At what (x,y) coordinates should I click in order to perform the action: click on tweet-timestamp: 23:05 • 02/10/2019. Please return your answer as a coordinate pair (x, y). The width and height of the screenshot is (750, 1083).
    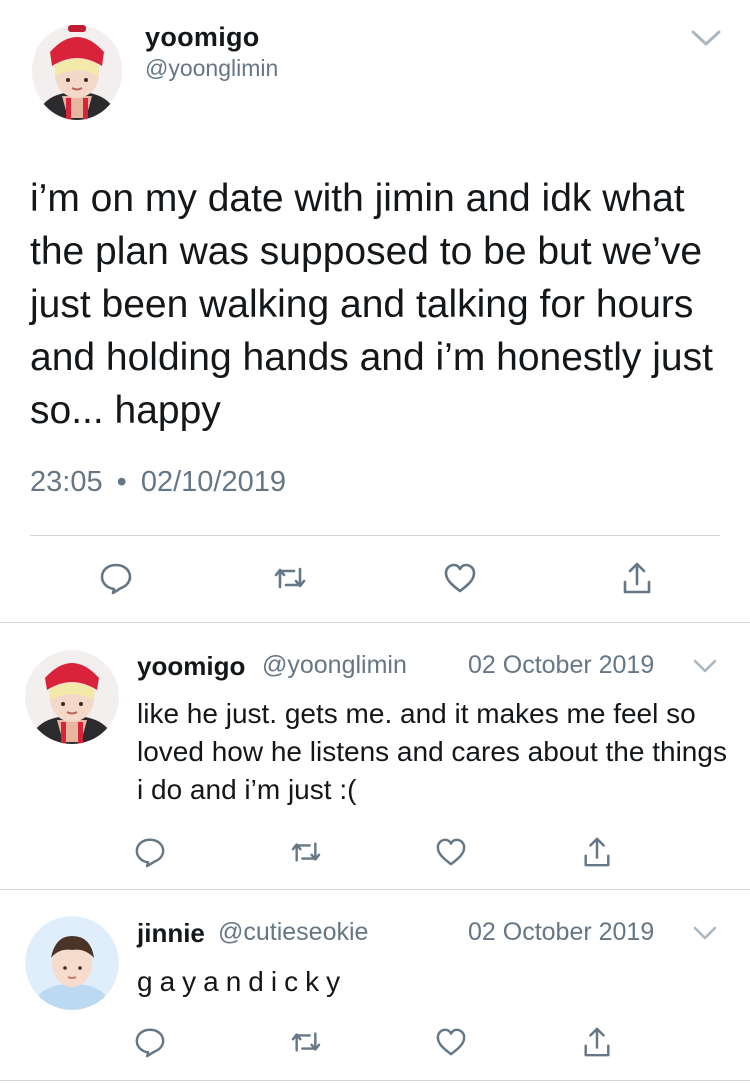
    Looking at the image, I should click on (158, 482).